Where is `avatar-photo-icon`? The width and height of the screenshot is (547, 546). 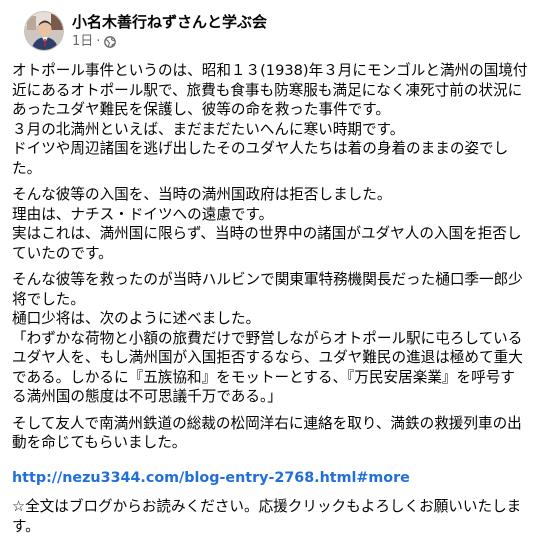
avatar-photo-icon is located at coordinates (44, 31).